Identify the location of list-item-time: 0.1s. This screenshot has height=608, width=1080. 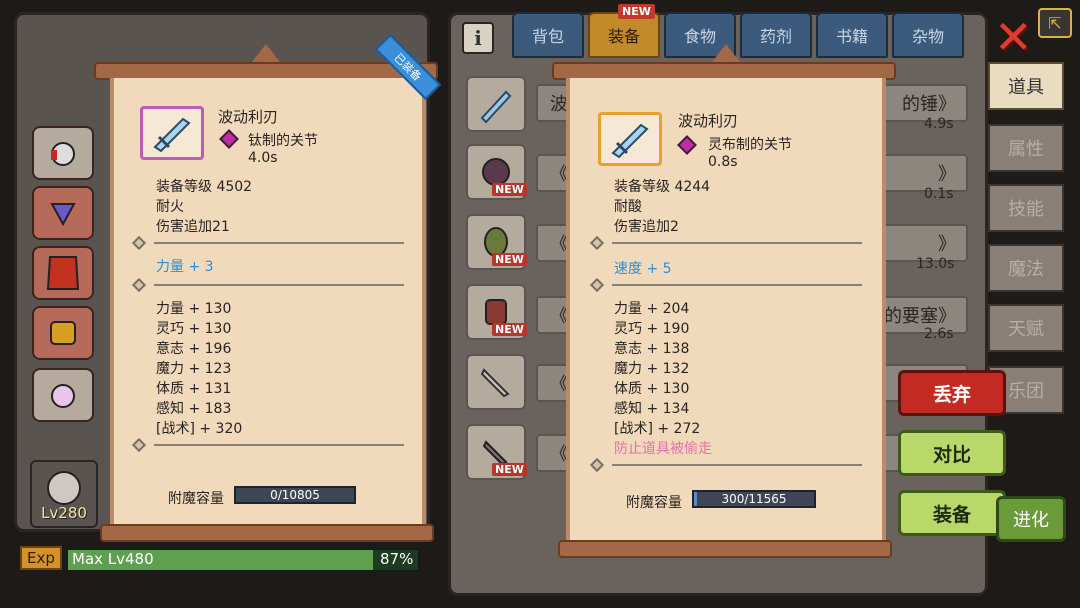
(939, 194).